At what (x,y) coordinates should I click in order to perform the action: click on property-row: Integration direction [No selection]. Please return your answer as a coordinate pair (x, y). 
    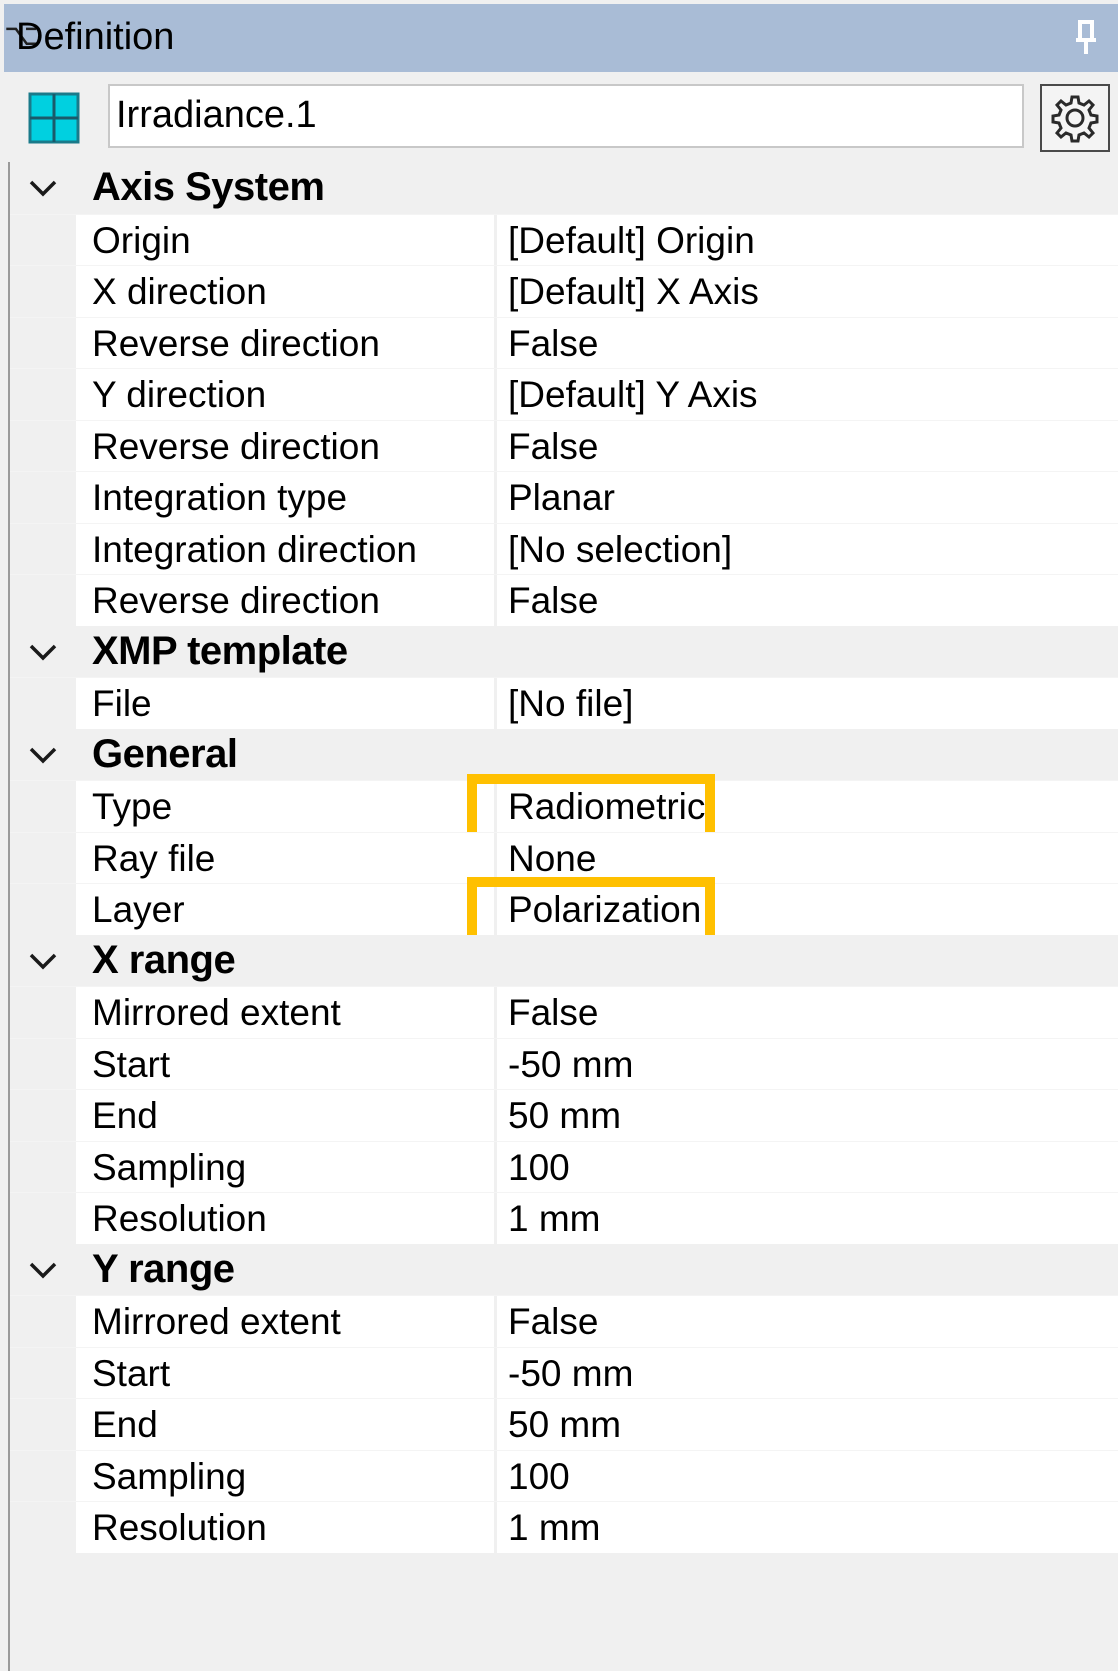
    Looking at the image, I should click on (564, 548).